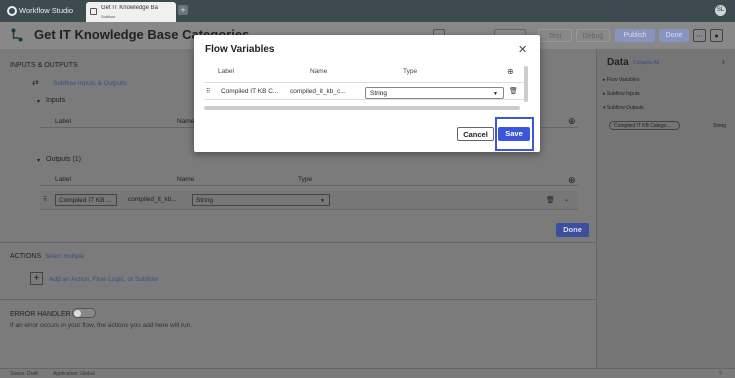  I want to click on app-logo-icon, so click(12, 11).